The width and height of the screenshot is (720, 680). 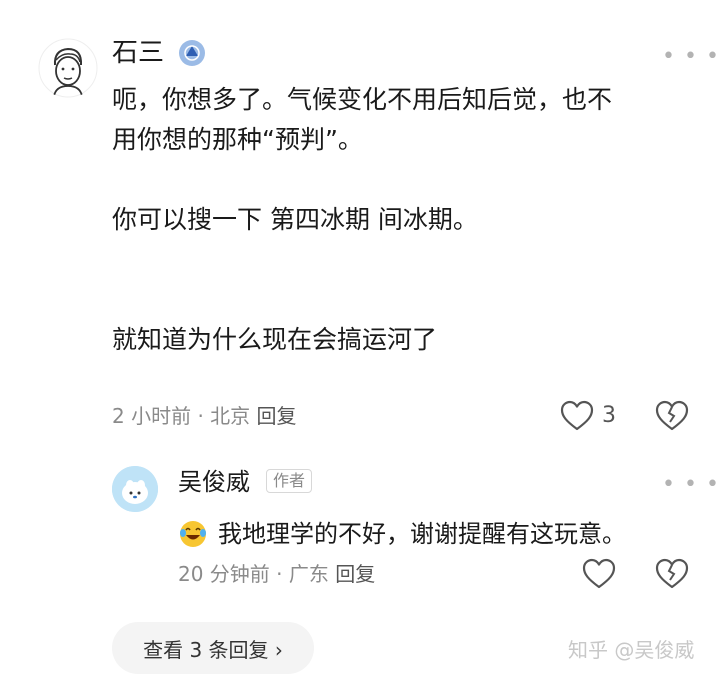 I want to click on cartoon-avatar-icon, so click(x=135, y=489).